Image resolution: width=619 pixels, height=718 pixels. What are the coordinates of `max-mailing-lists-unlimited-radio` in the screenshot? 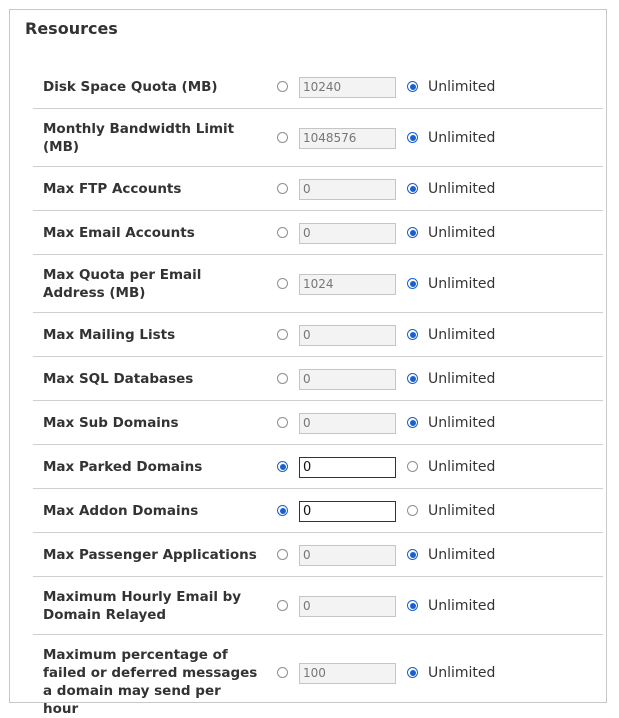 It's located at (412, 334).